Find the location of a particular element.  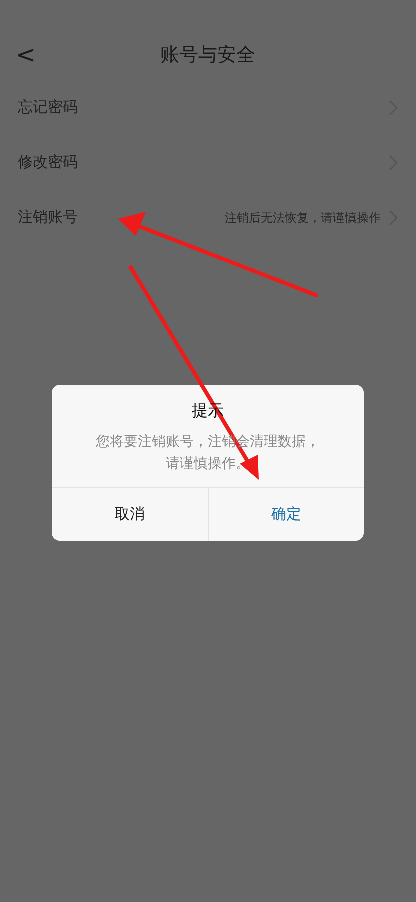

back-button: < is located at coordinates (28, 55).